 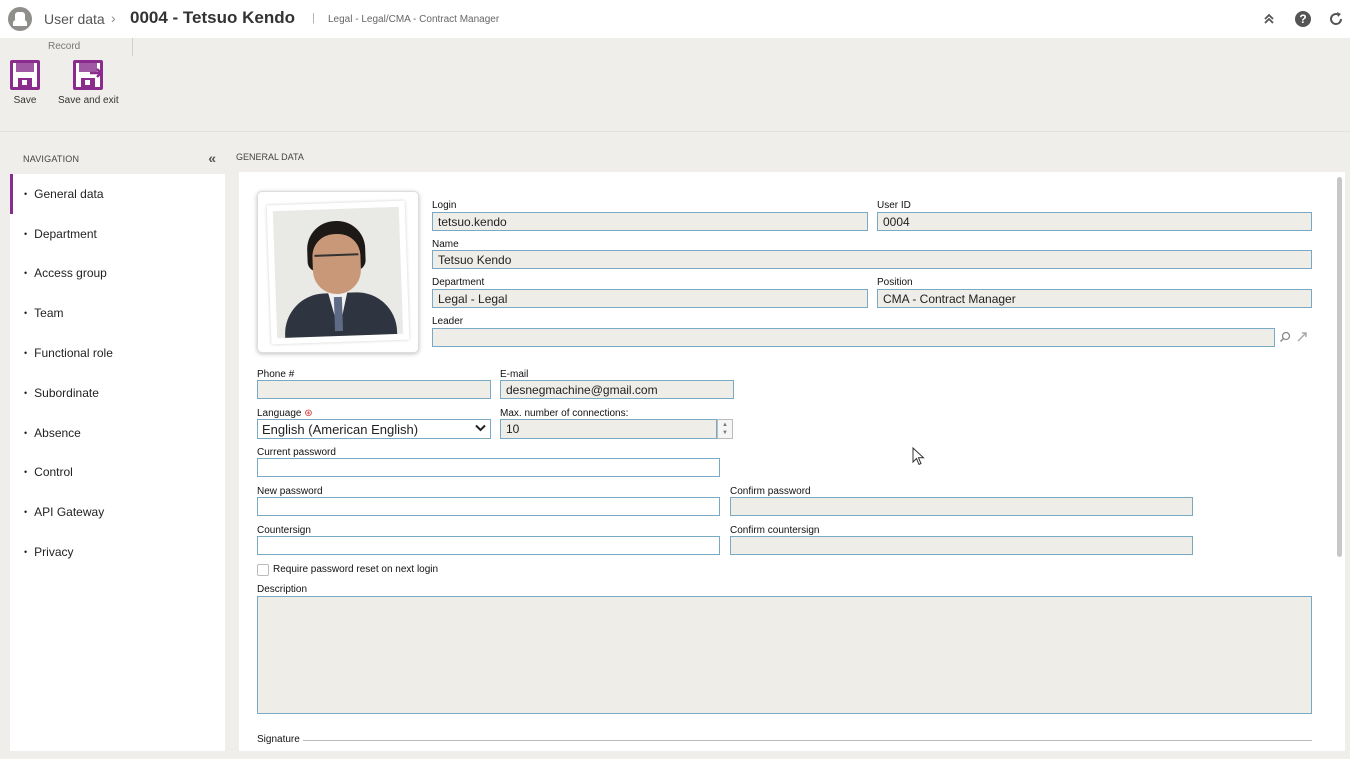 What do you see at coordinates (117, 274) in the screenshot?
I see `nav-item-access-group: • Access group` at bounding box center [117, 274].